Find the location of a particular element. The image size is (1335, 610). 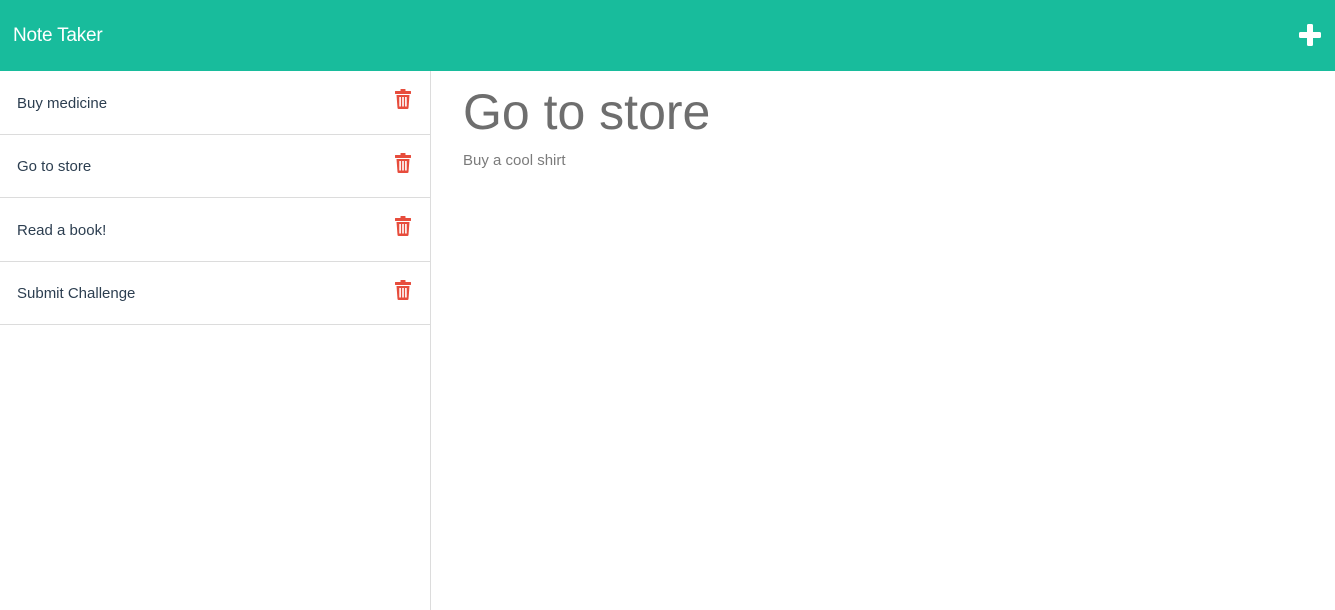

plus-icon is located at coordinates (1310, 34).